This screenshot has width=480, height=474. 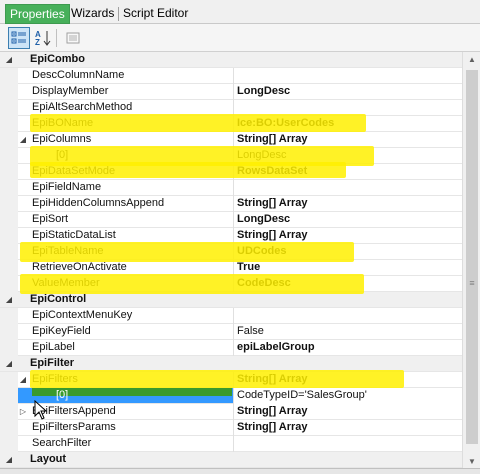 I want to click on property-name: EpiColumns, so click(x=62, y=139).